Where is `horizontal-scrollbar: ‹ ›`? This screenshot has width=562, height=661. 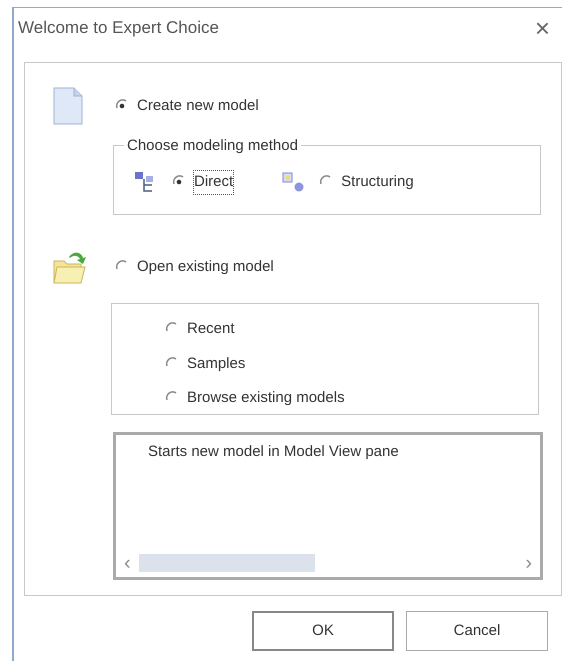 horizontal-scrollbar: ‹ › is located at coordinates (328, 563).